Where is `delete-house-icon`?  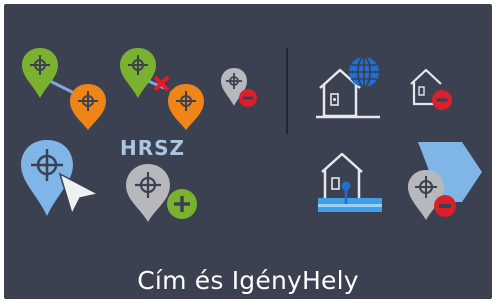
delete-house-icon is located at coordinates (431, 89).